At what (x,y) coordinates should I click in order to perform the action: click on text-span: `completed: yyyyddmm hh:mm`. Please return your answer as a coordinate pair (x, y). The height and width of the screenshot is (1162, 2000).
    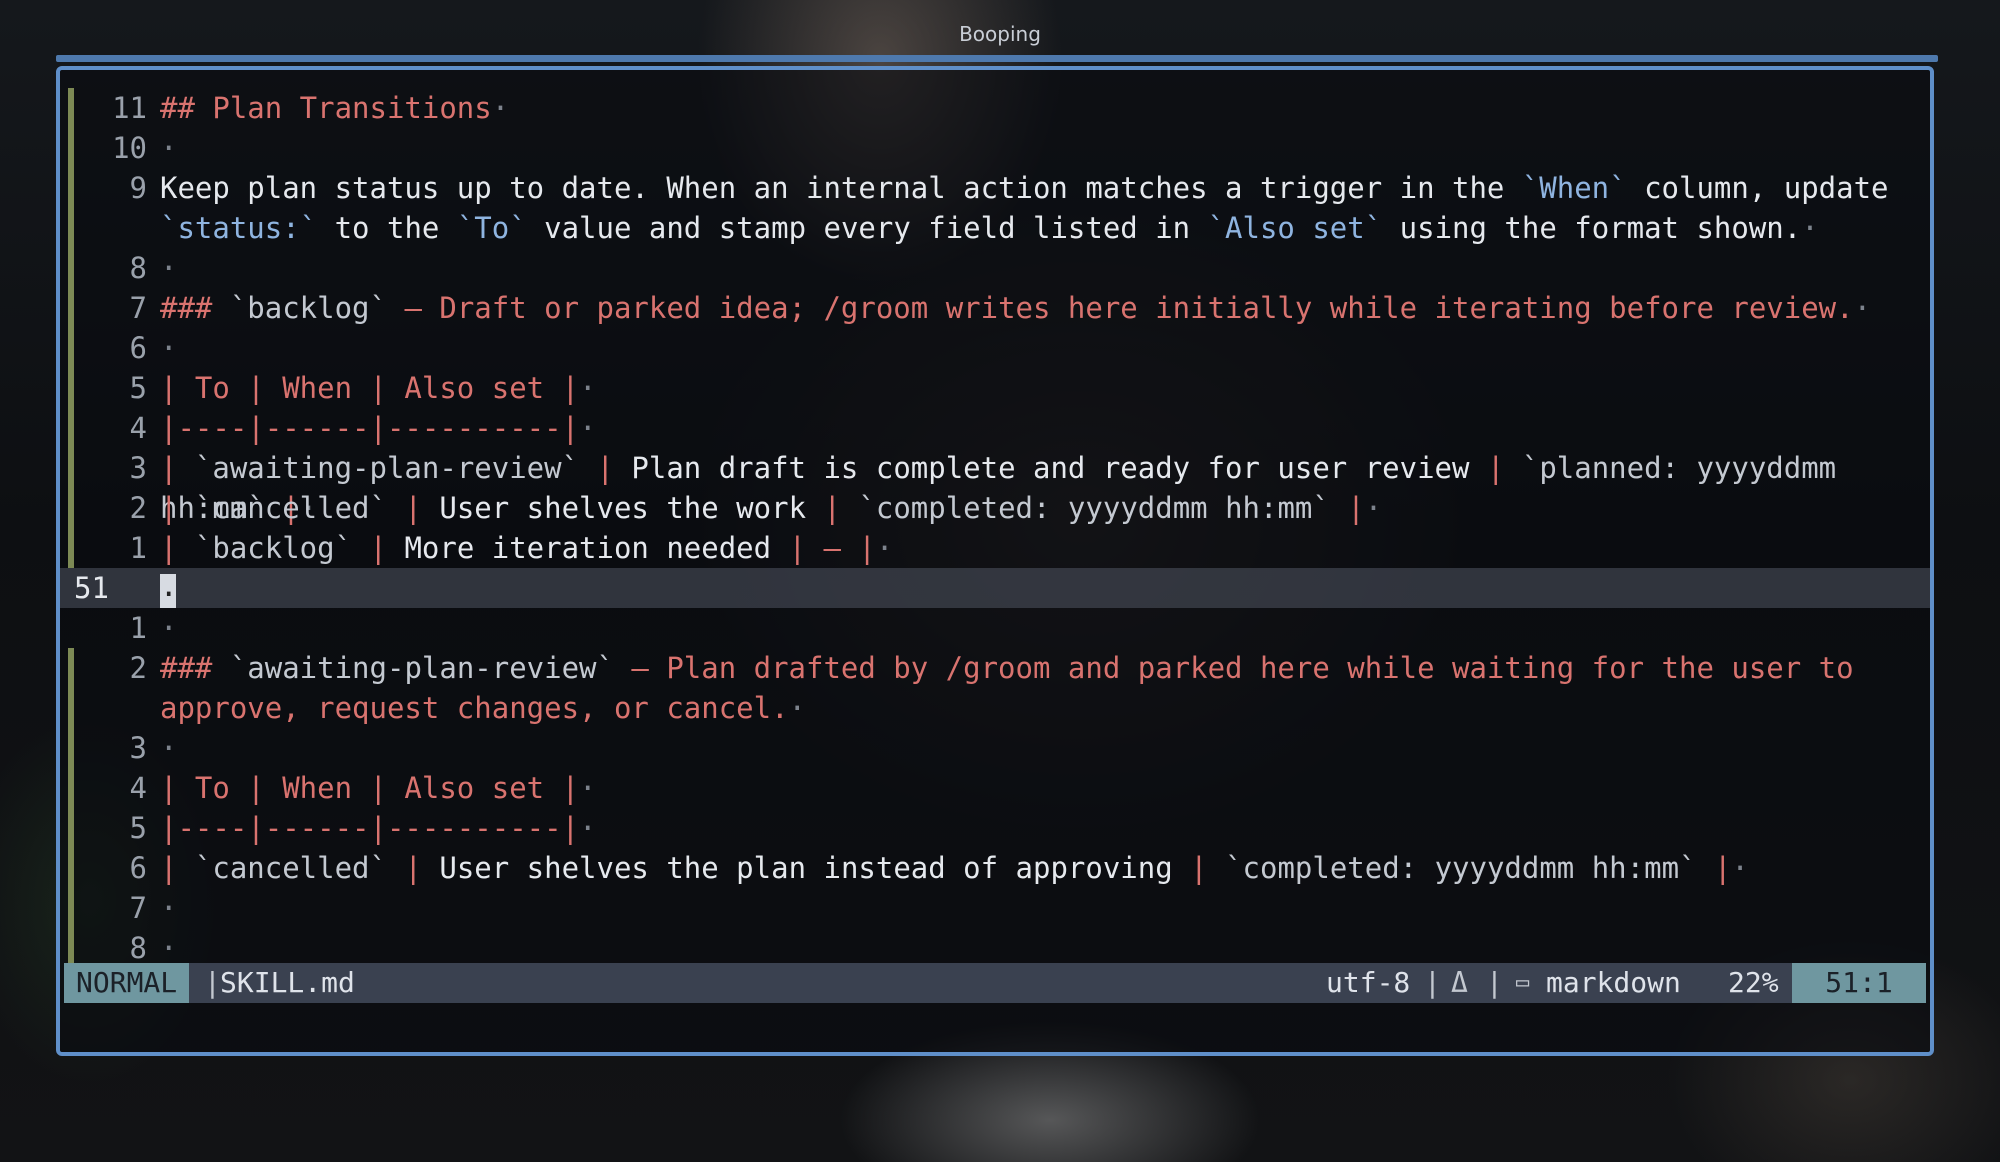
    Looking at the image, I should click on (1461, 868).